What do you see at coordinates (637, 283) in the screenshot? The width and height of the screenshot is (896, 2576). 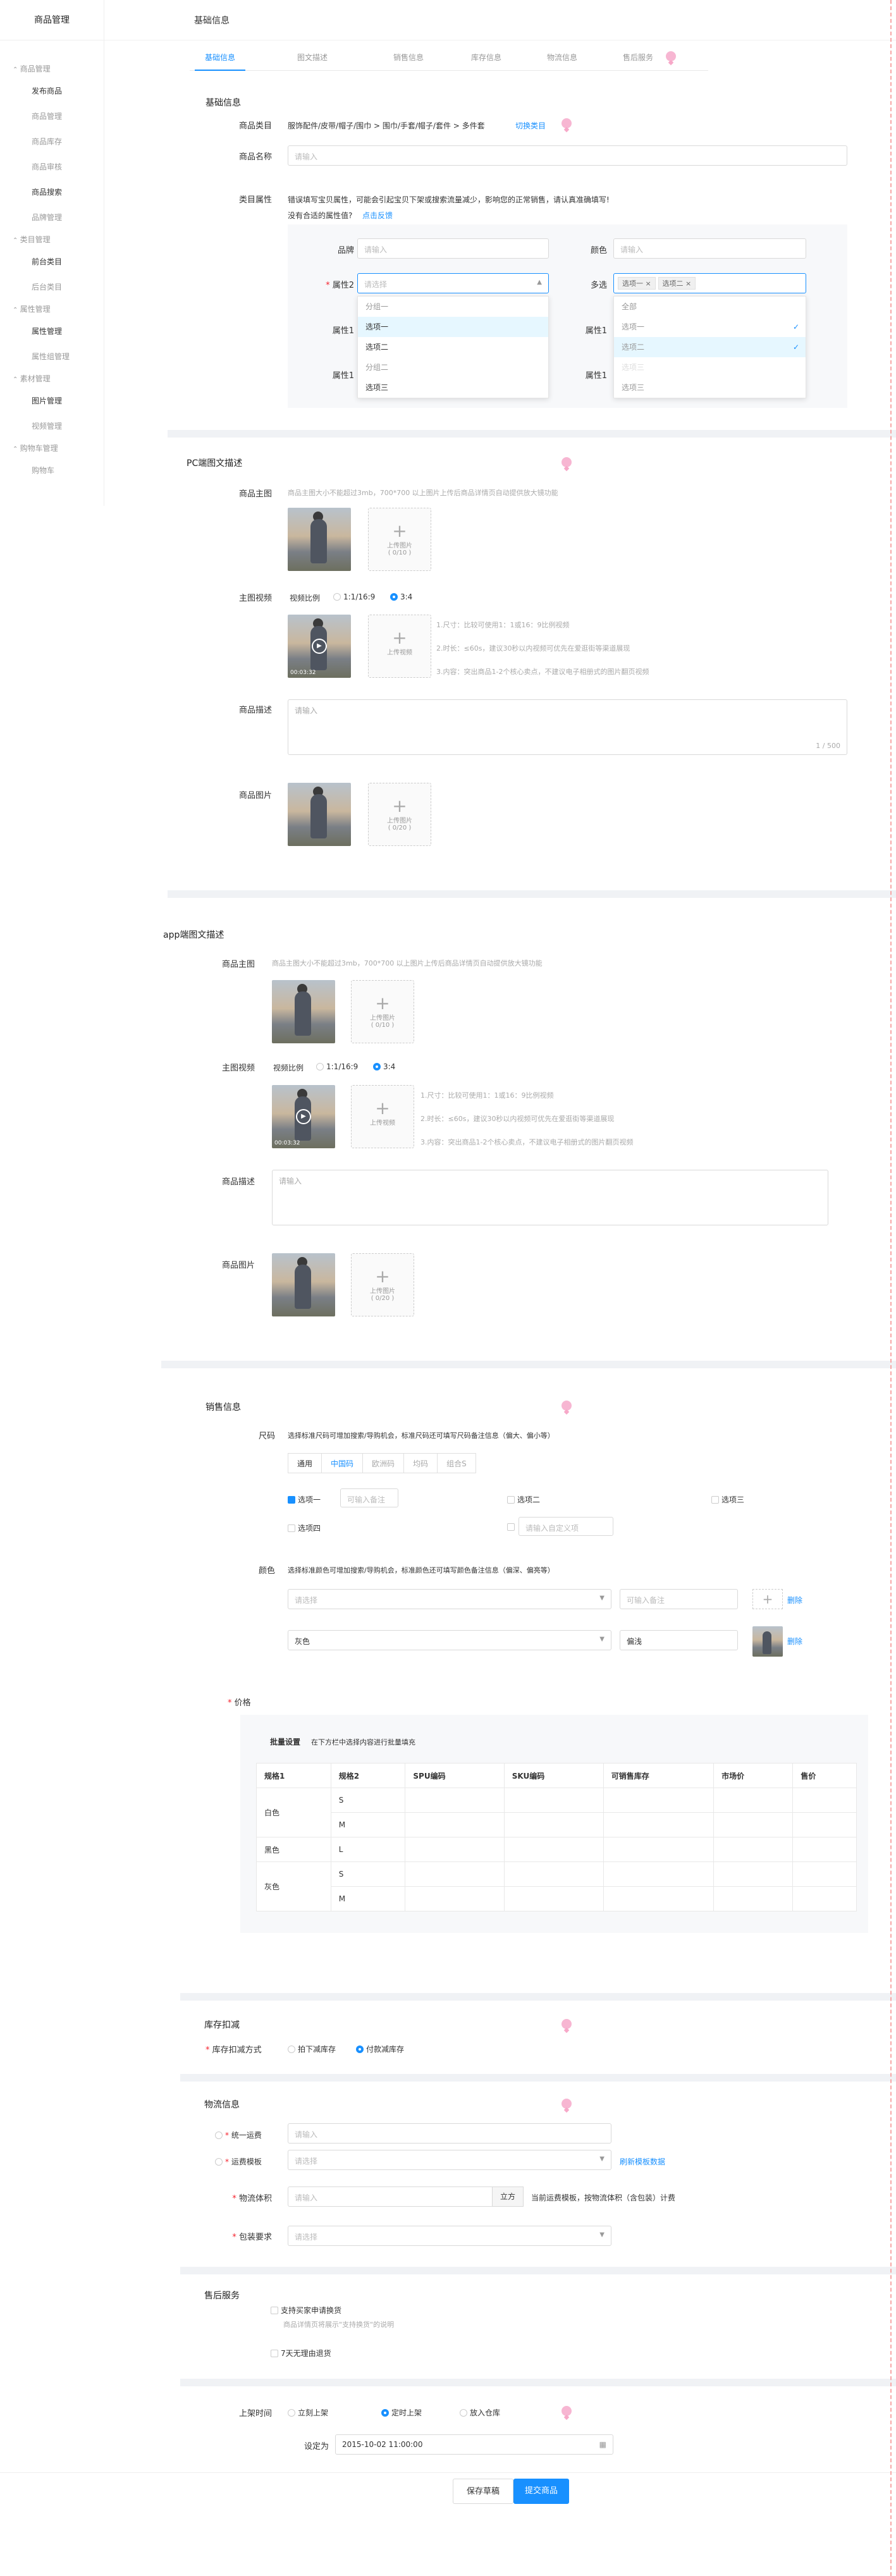 I see `multi-tag: 选项一 ×` at bounding box center [637, 283].